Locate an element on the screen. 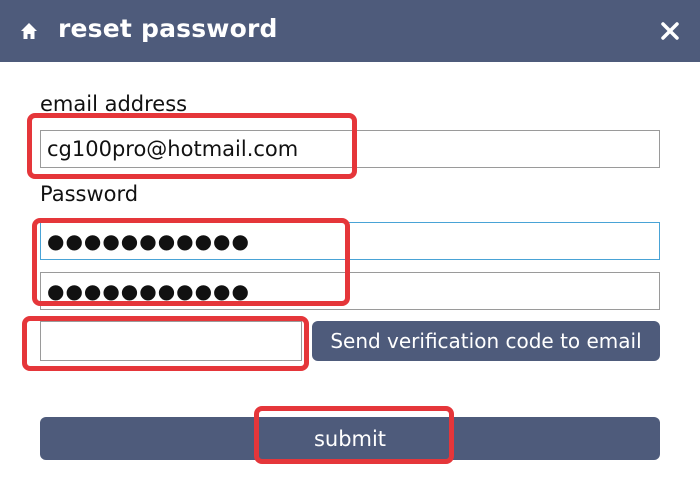  home-icon is located at coordinates (29, 31).